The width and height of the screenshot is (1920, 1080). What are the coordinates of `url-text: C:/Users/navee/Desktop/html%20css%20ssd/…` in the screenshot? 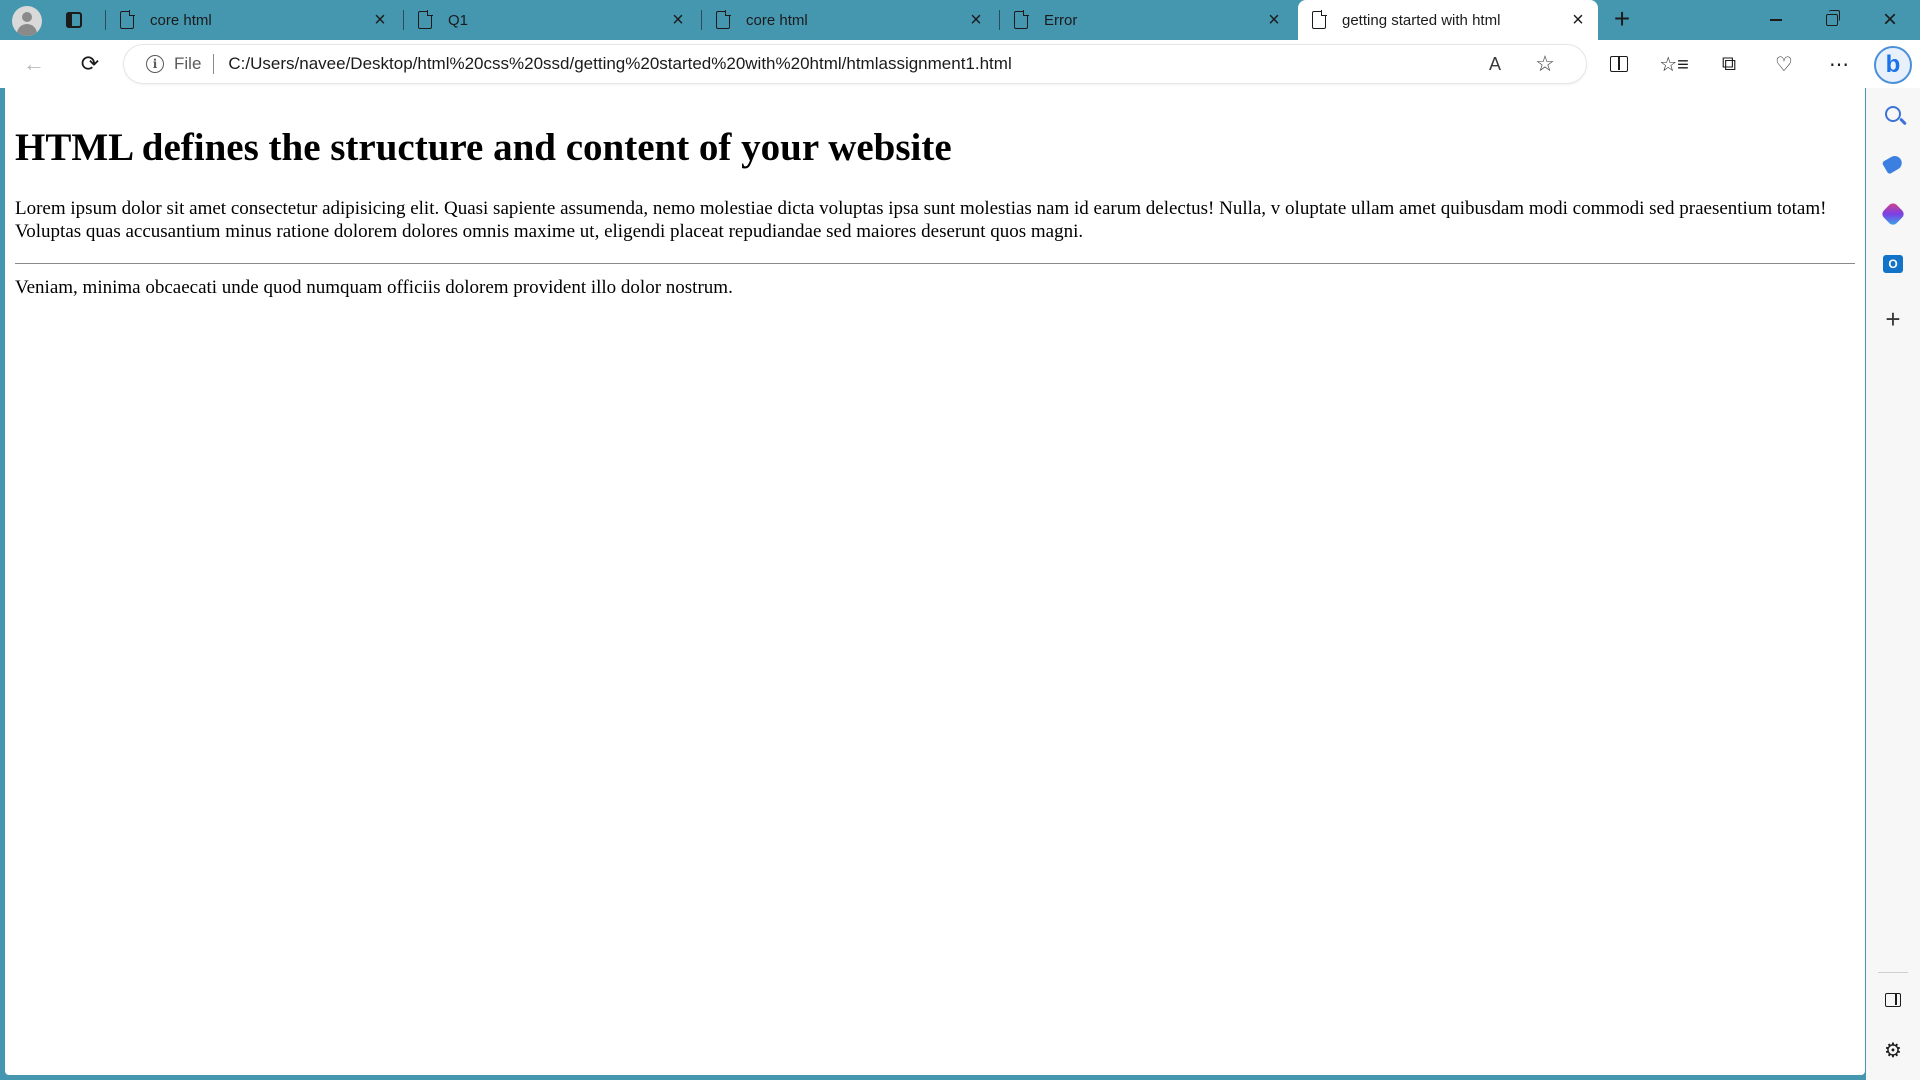 It's located at (619, 64).